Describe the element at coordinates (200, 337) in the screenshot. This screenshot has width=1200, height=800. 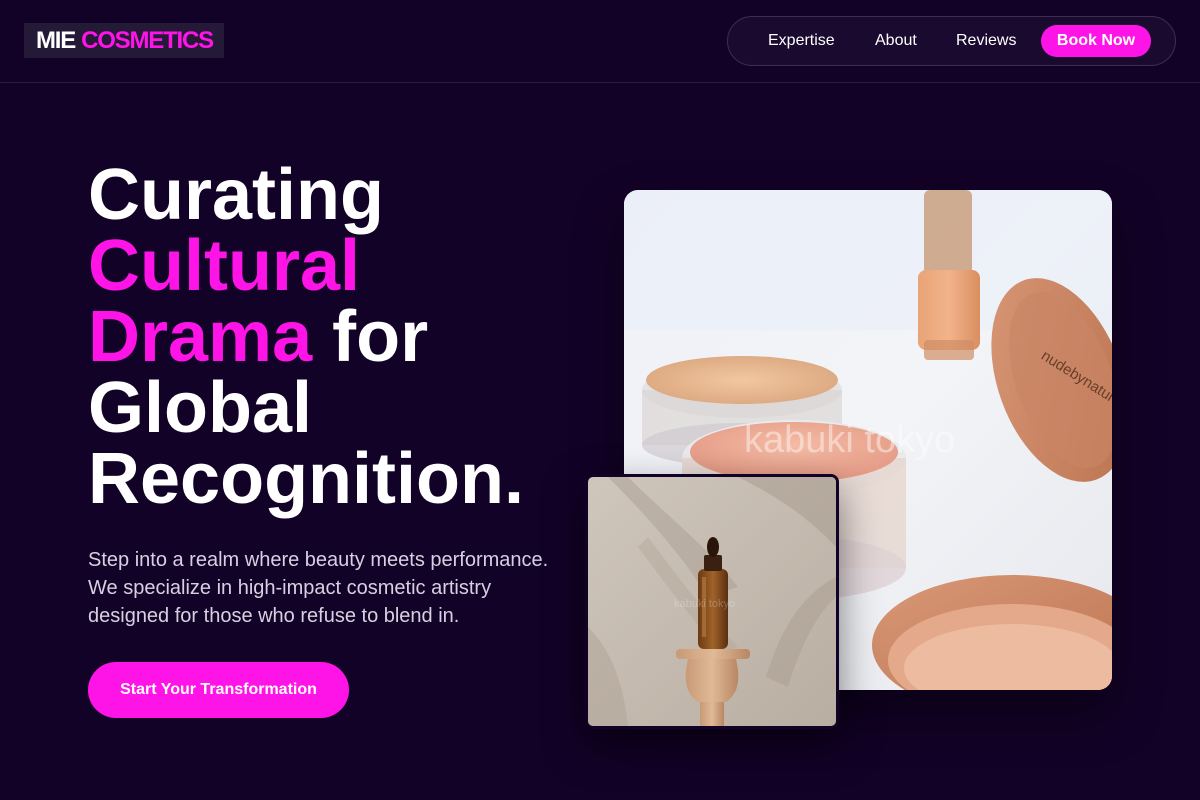
I see `headline-accent-2: Drama` at that location.